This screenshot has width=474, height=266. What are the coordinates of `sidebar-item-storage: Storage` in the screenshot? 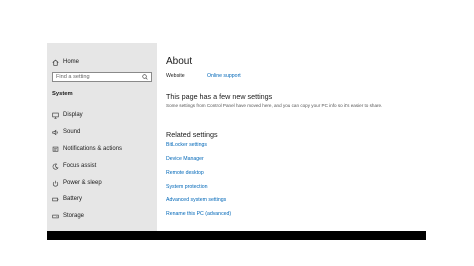 It's located at (68, 216).